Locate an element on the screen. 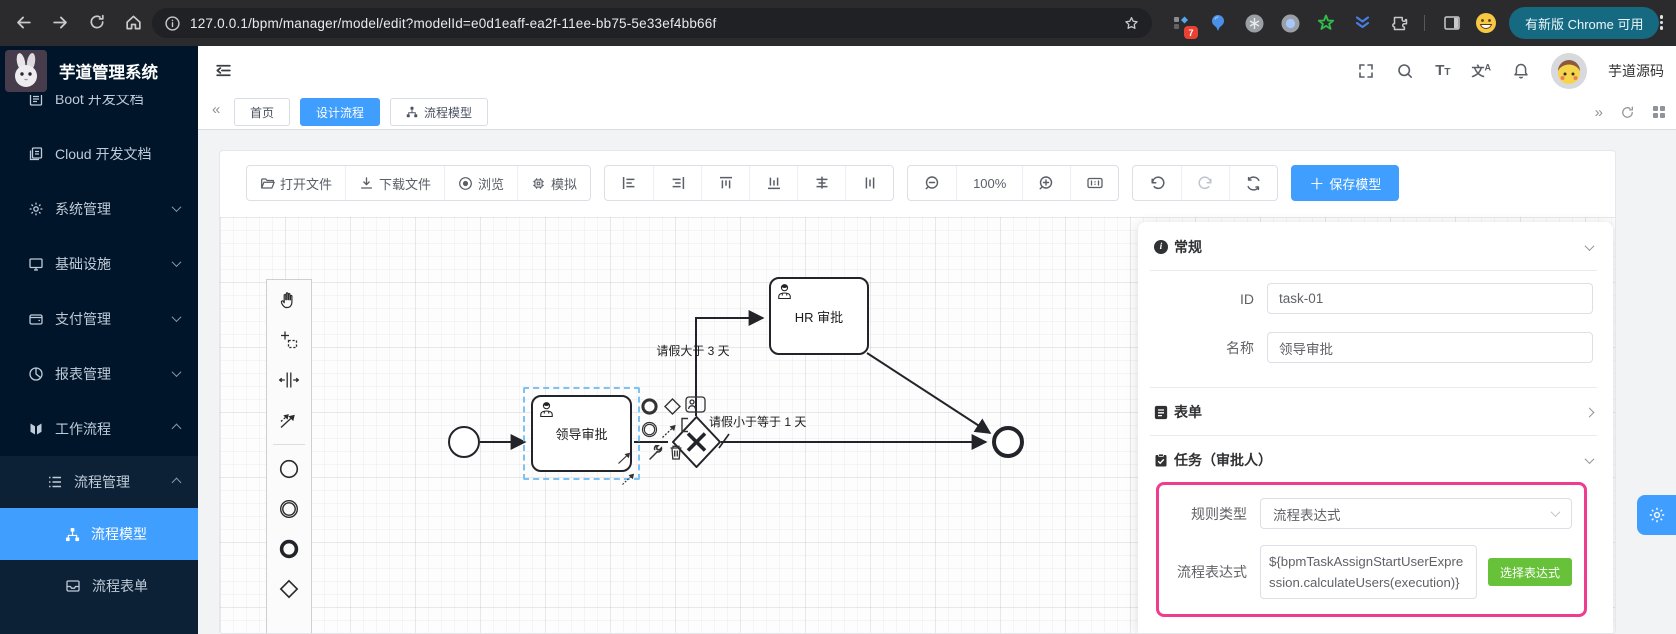 This screenshot has width=1676, height=634. open-file-button: 打开文件 is located at coordinates (296, 183).